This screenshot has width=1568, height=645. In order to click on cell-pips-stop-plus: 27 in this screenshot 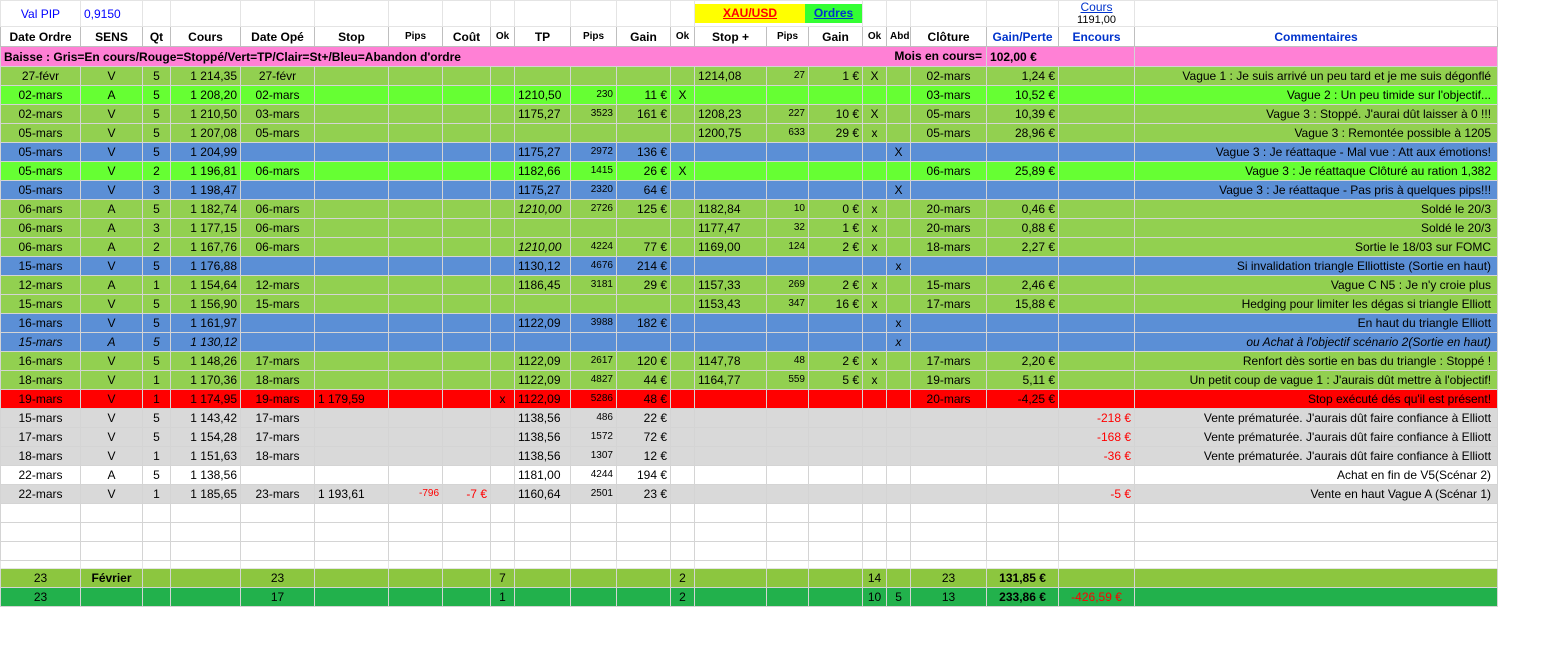, I will do `click(787, 76)`.